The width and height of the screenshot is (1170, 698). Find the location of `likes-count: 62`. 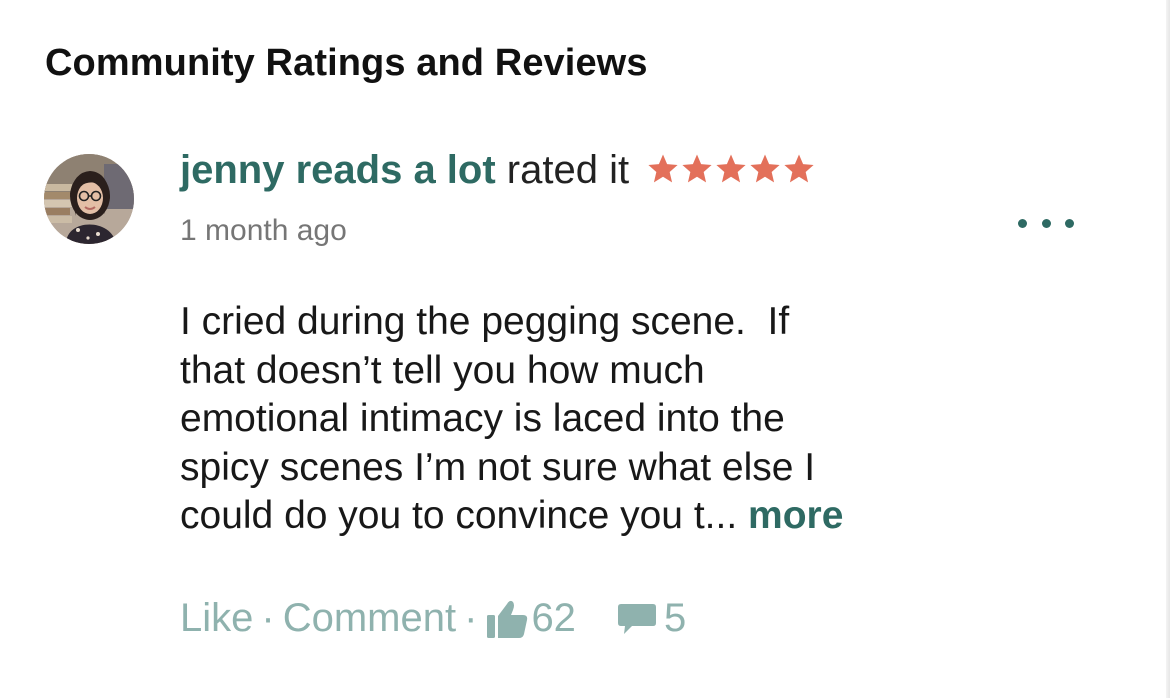

likes-count: 62 is located at coordinates (553, 618).